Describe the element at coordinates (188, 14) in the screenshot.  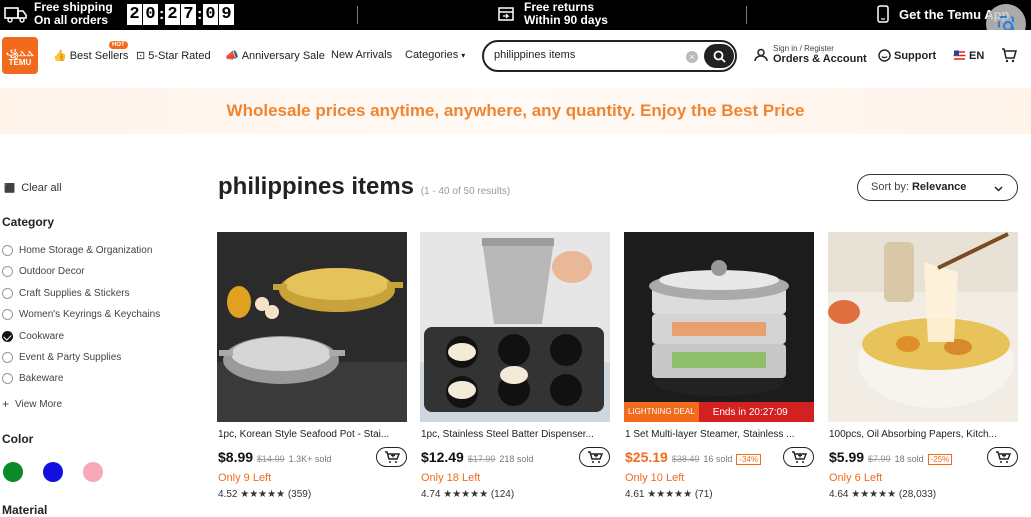
I see `timer-digit: 7` at that location.